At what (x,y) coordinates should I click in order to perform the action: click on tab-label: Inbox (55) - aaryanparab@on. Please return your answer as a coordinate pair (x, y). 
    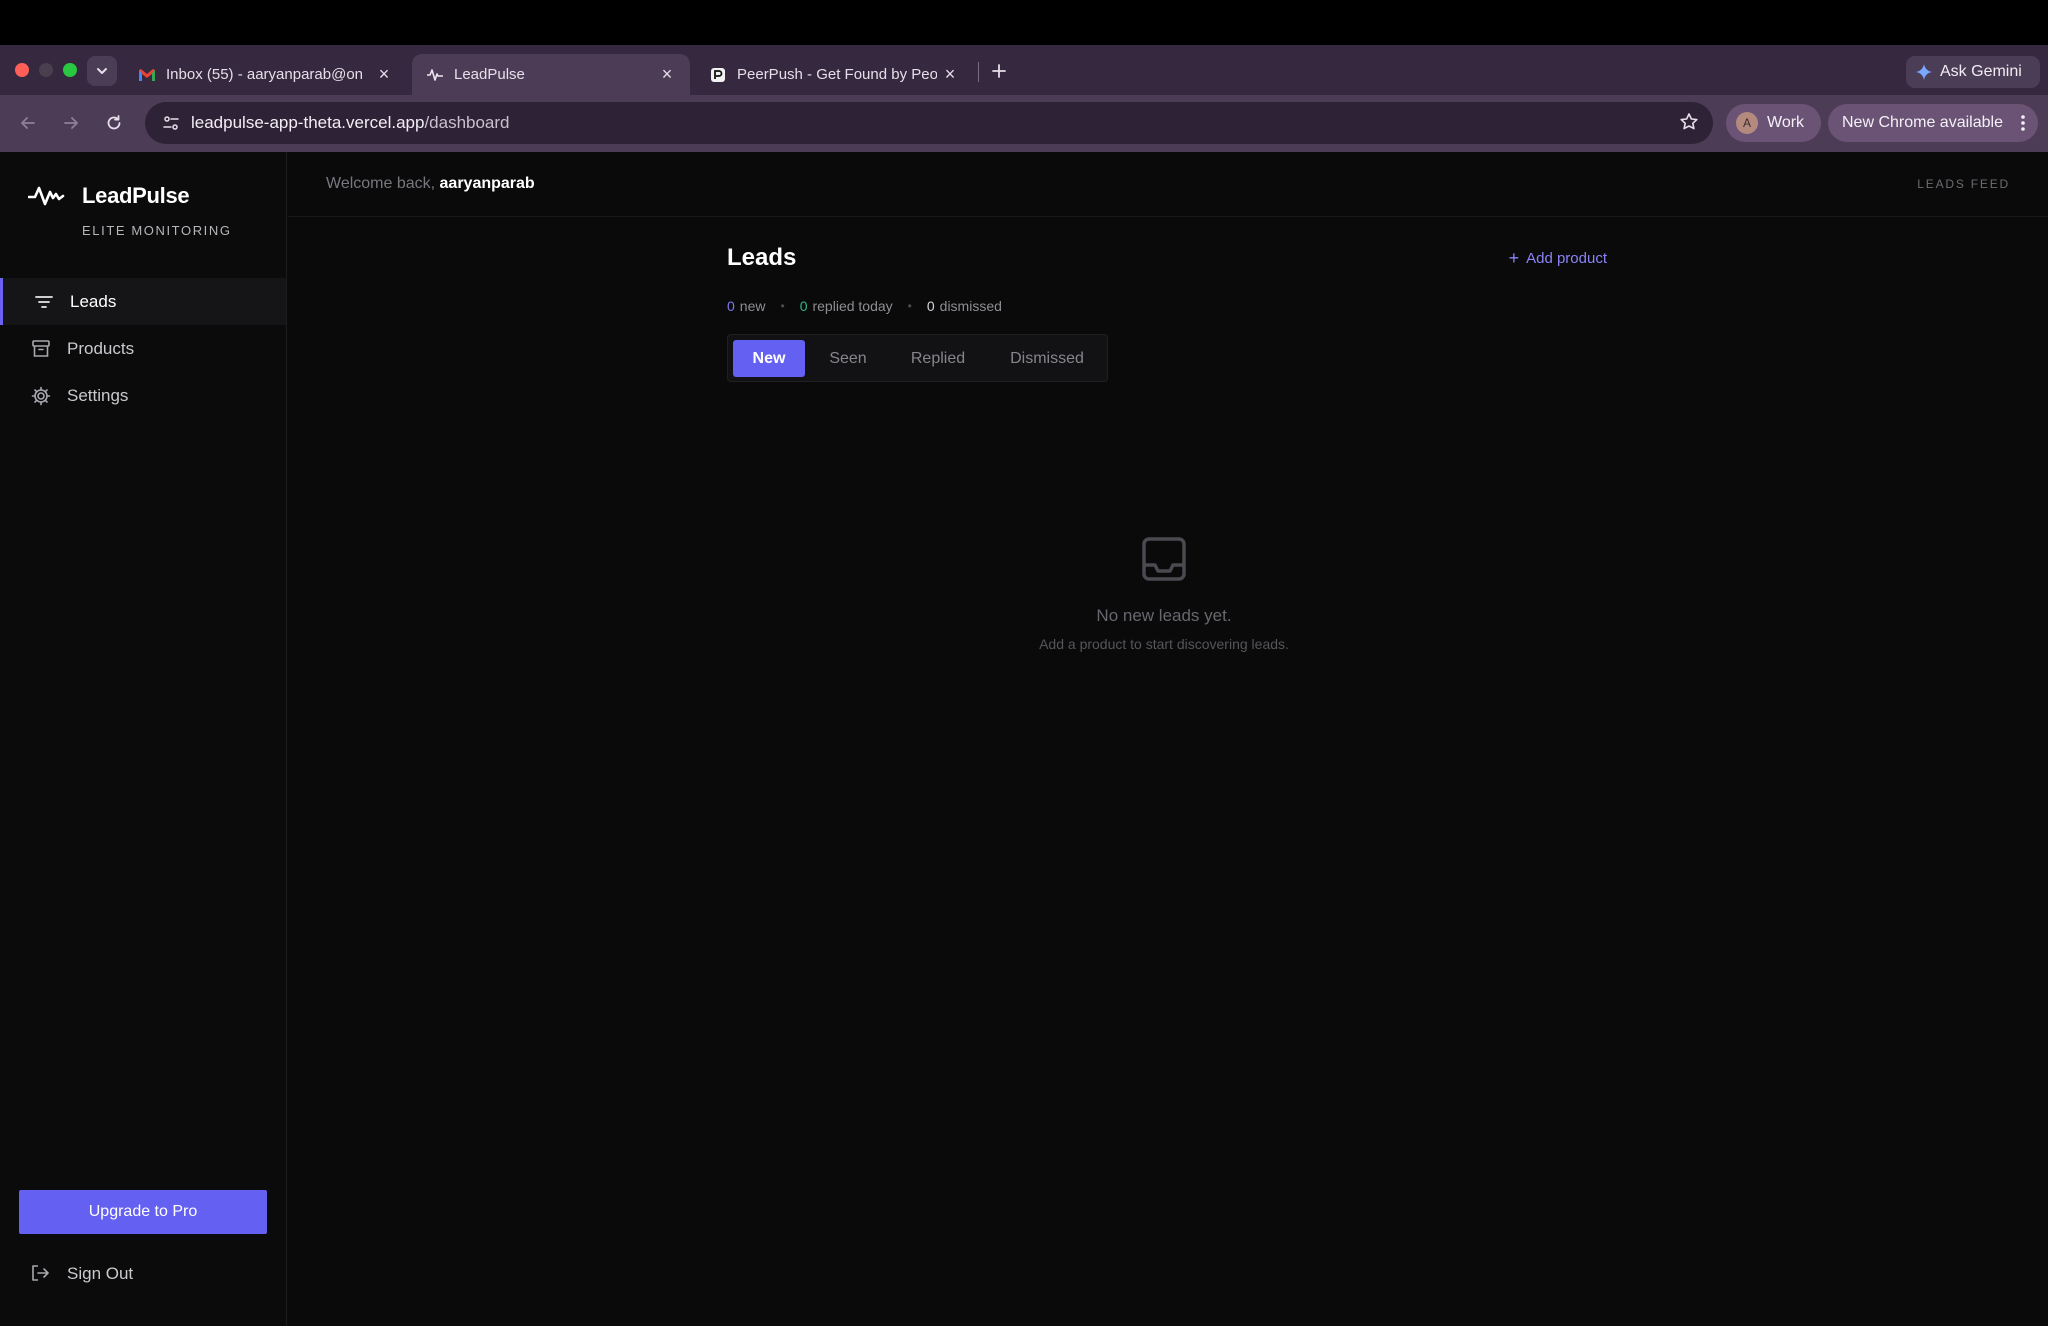
    Looking at the image, I should click on (265, 74).